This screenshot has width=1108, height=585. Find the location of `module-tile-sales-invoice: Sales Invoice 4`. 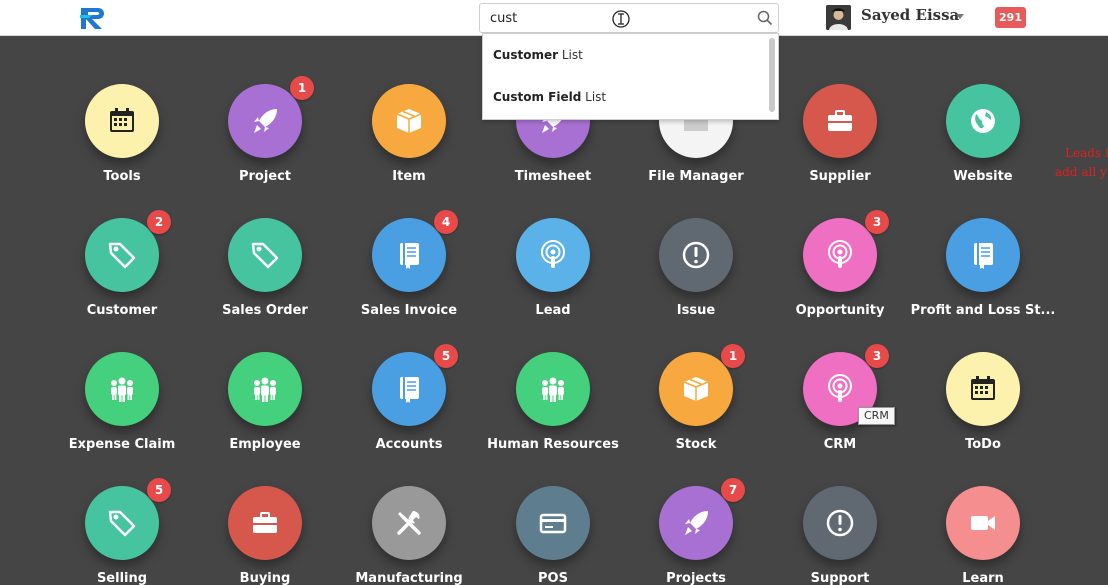

module-tile-sales-invoice: Sales Invoice 4 is located at coordinates (409, 274).